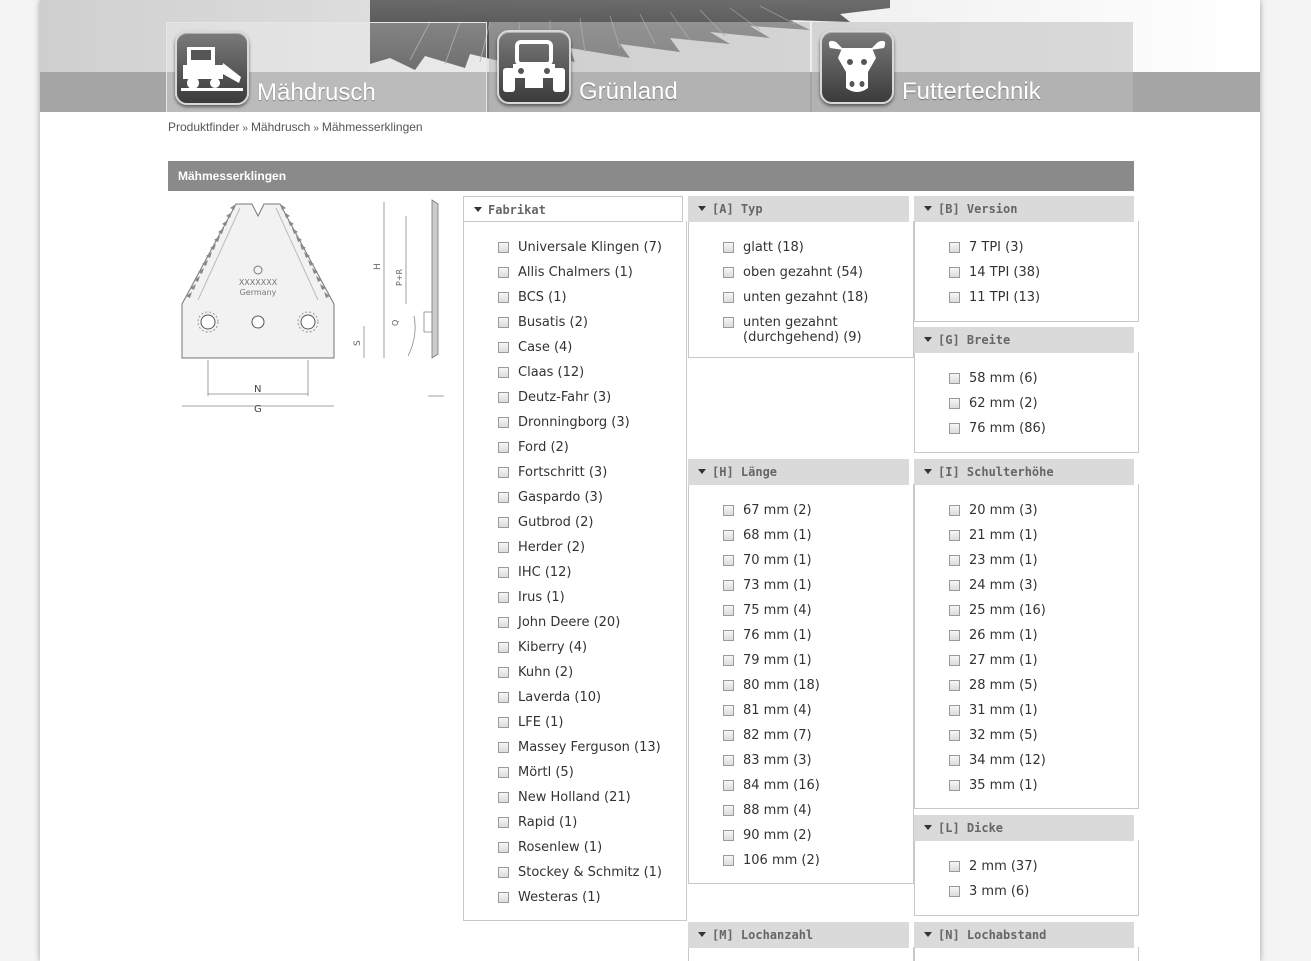 The width and height of the screenshot is (1311, 961). I want to click on blade-stamp-line1: XXXXXXX, so click(258, 282).